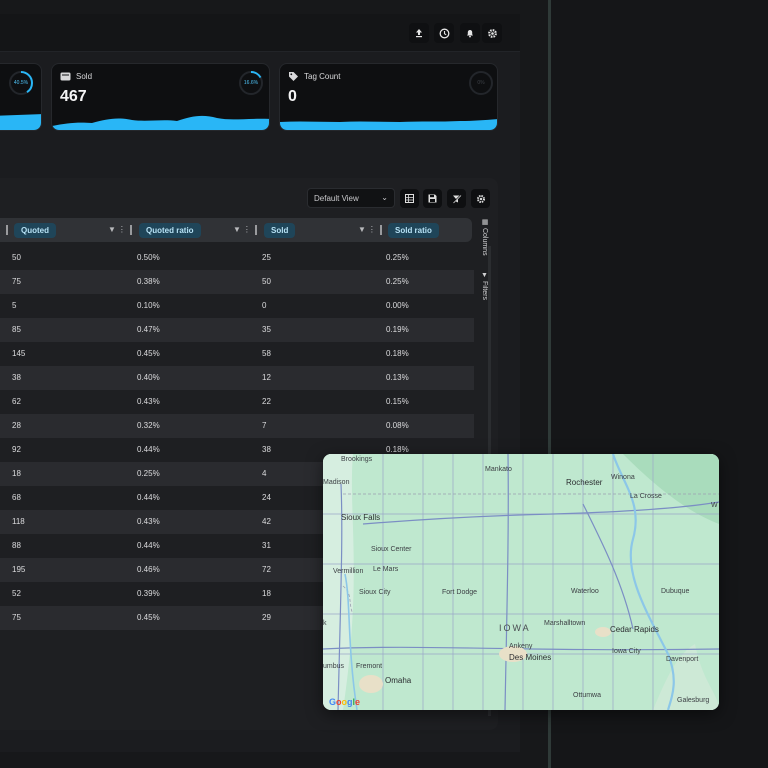 The width and height of the screenshot is (768, 768). Describe the element at coordinates (266, 617) in the screenshot. I see `table-cell: 29` at that location.